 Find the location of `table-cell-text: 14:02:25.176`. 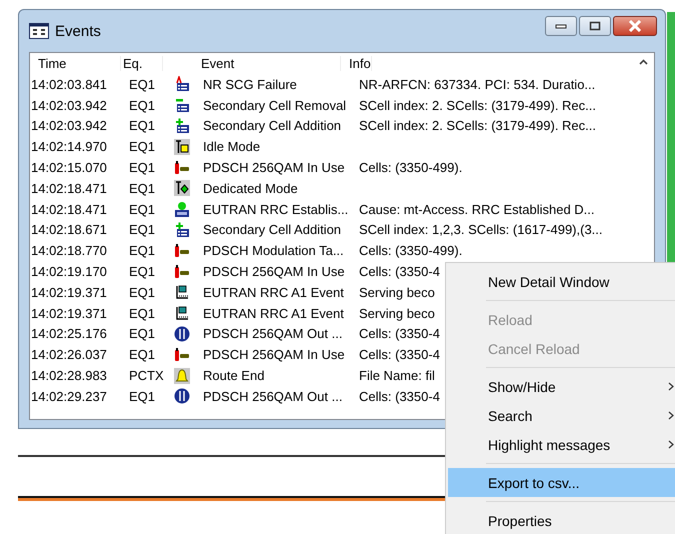

table-cell-text: 14:02:25.176 is located at coordinates (69, 334).